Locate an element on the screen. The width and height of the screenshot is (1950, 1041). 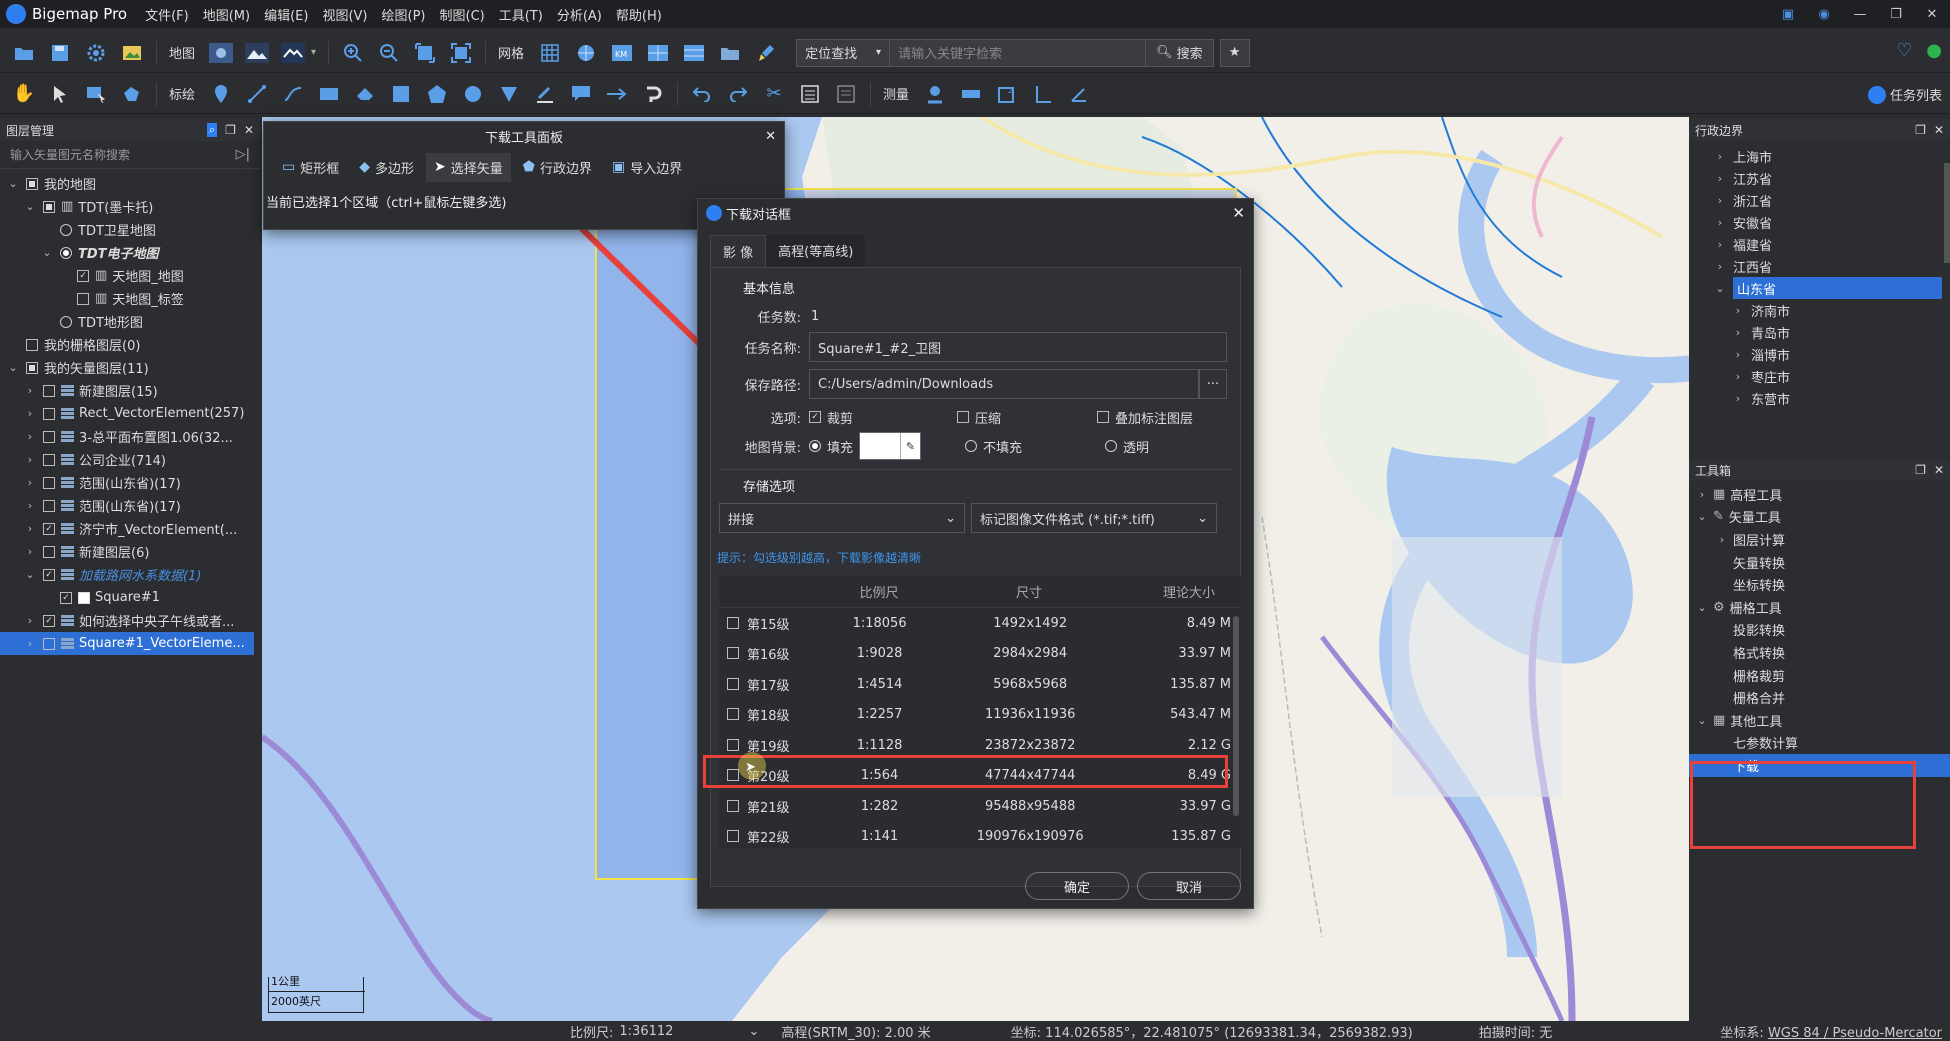
text-underline-icon is located at coordinates (545, 94).